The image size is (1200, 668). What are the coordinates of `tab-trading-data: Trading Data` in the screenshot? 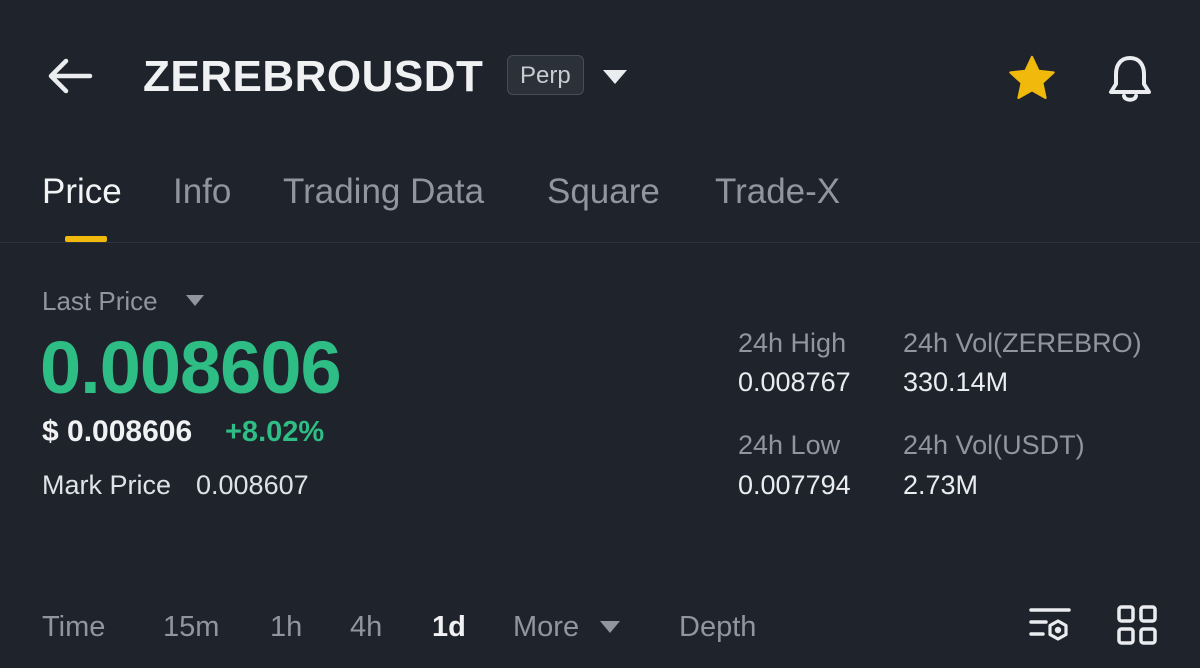 It's located at (383, 192).